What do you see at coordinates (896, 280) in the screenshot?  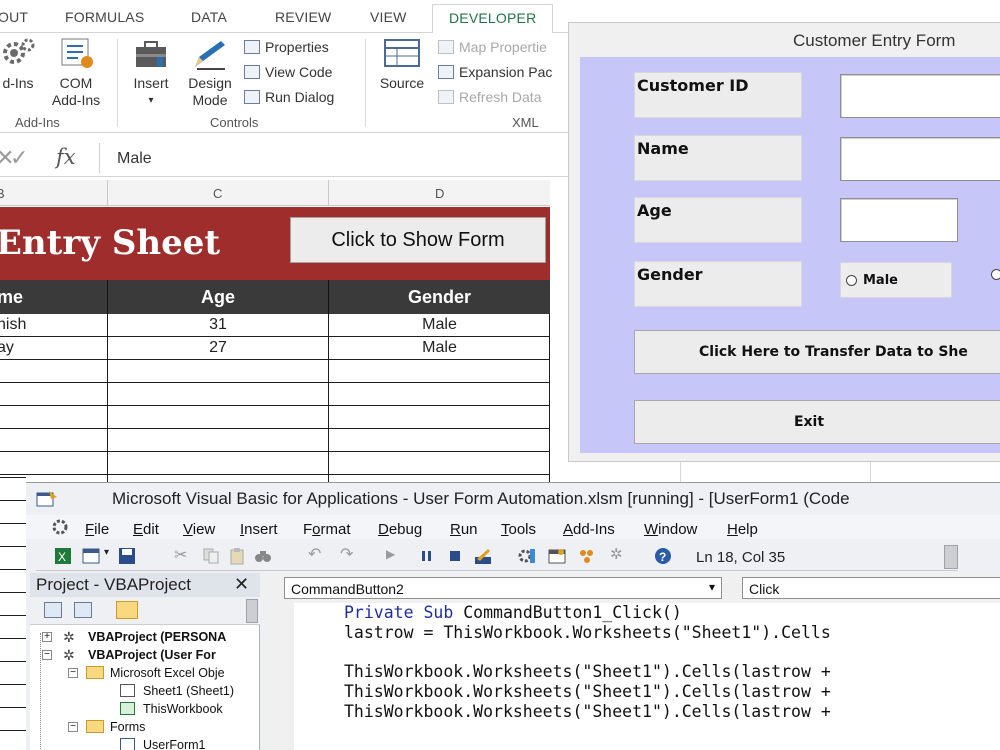 I see `male-option: Male` at bounding box center [896, 280].